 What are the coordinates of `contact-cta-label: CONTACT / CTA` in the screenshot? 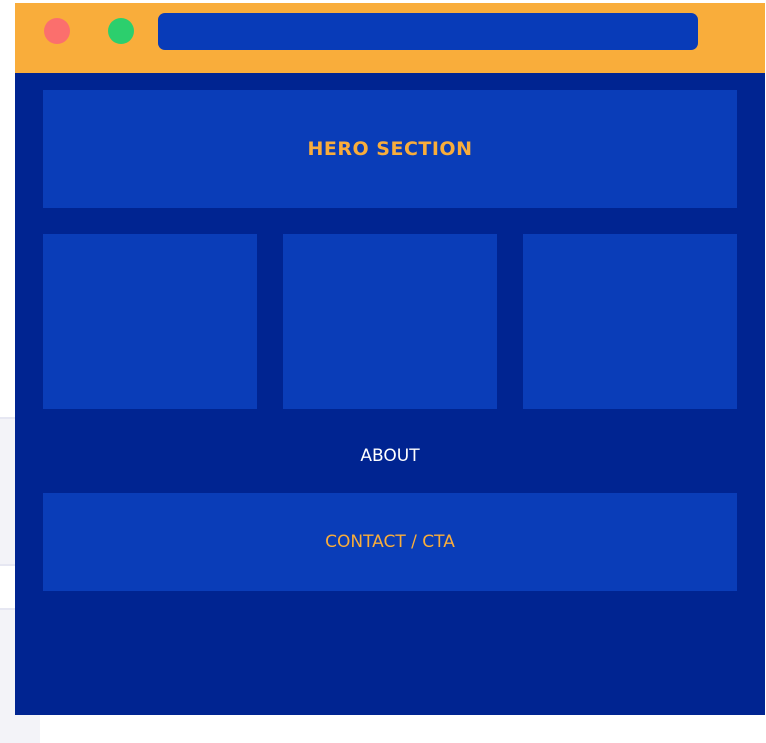 It's located at (390, 542).